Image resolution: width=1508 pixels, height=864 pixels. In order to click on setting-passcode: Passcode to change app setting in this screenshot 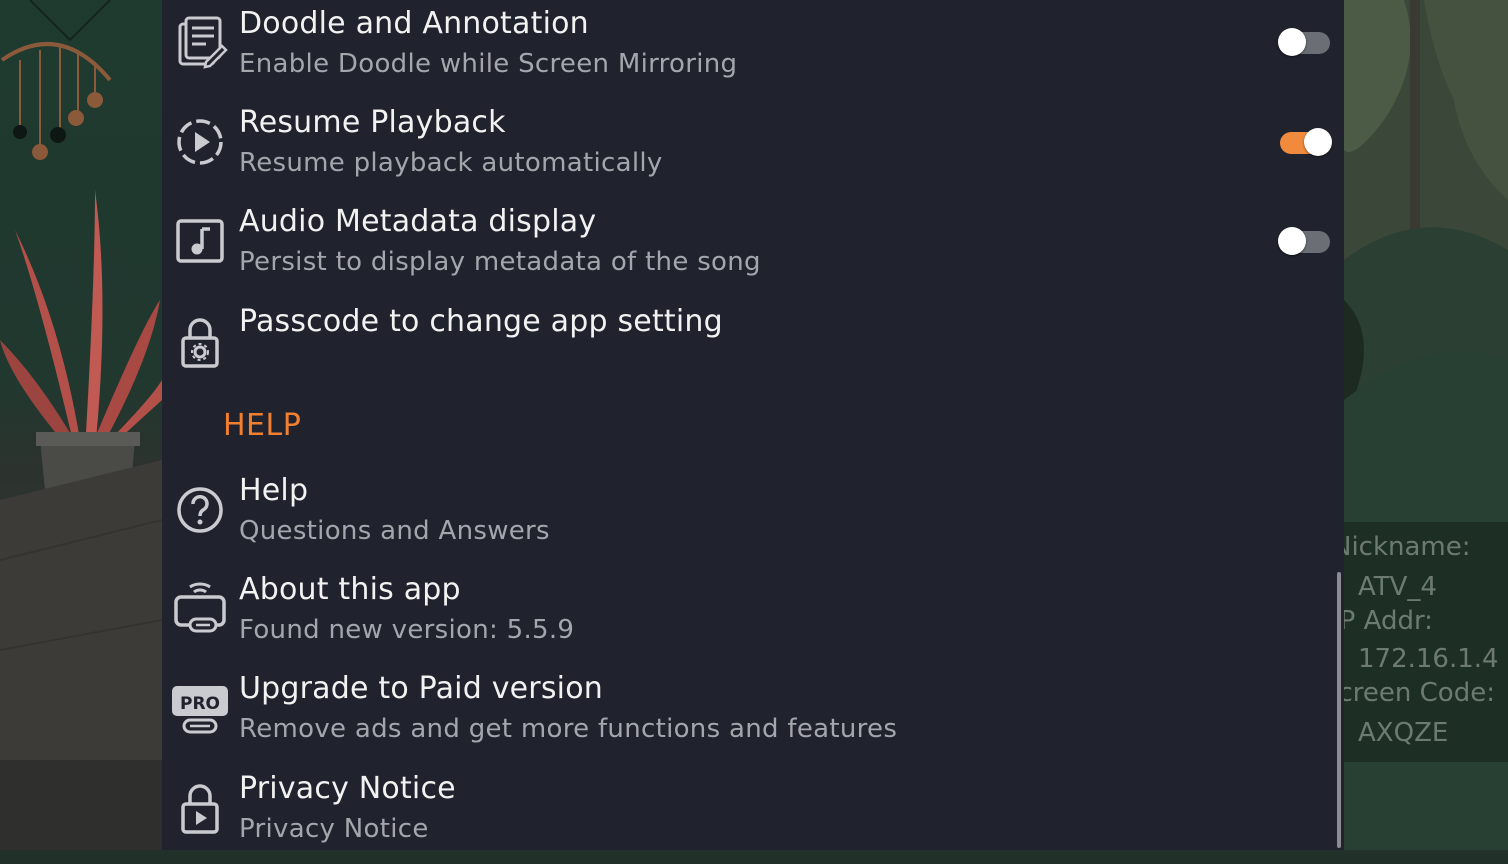, I will do `click(753, 347)`.